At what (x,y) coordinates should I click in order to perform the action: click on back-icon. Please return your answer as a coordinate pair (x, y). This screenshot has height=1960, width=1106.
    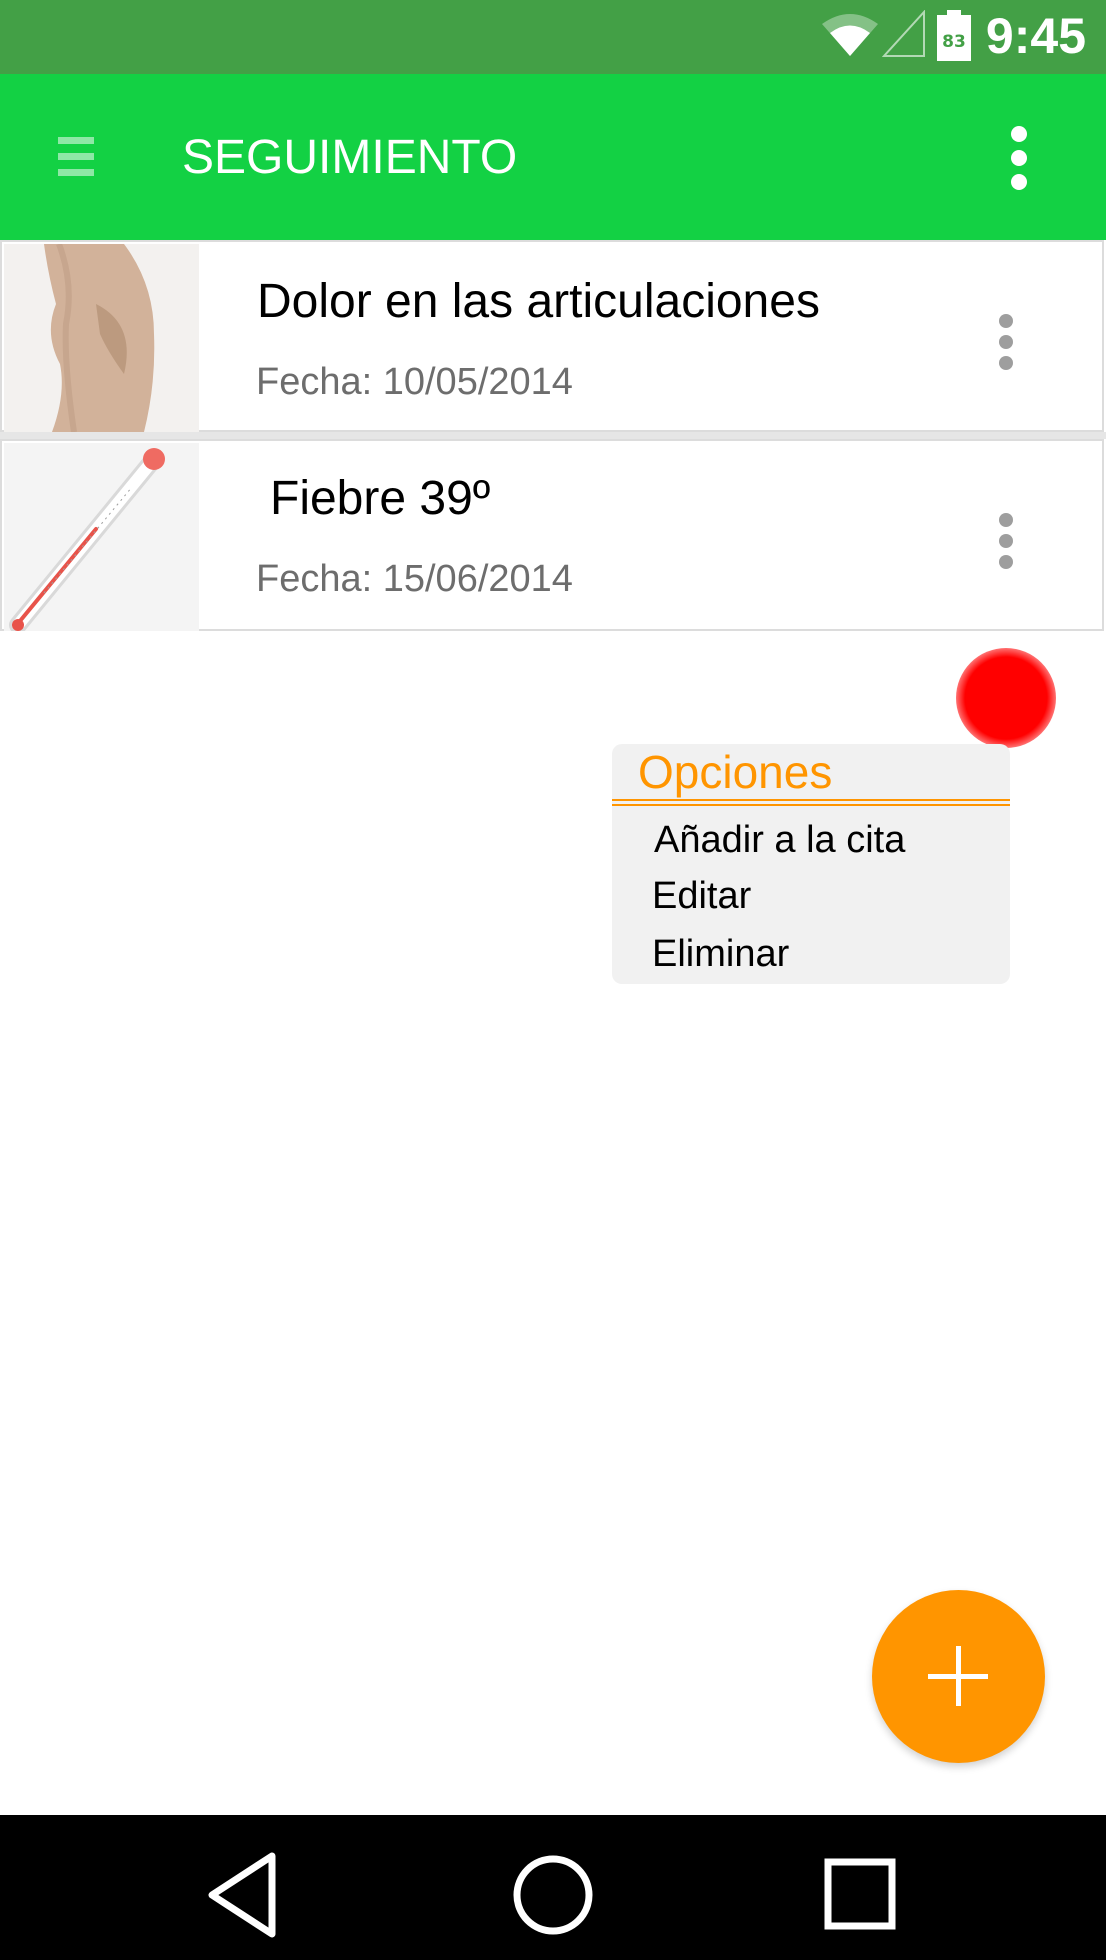
    Looking at the image, I should click on (243, 1895).